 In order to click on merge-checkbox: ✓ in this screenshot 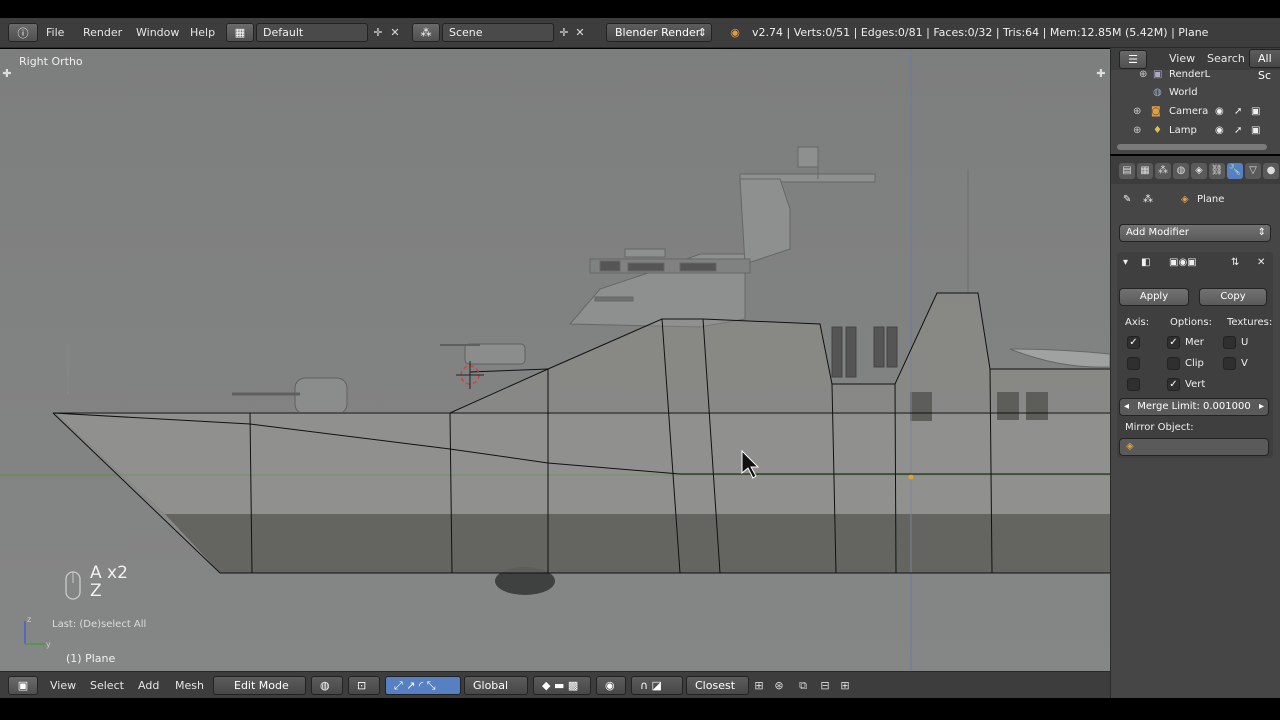, I will do `click(1173, 342)`.